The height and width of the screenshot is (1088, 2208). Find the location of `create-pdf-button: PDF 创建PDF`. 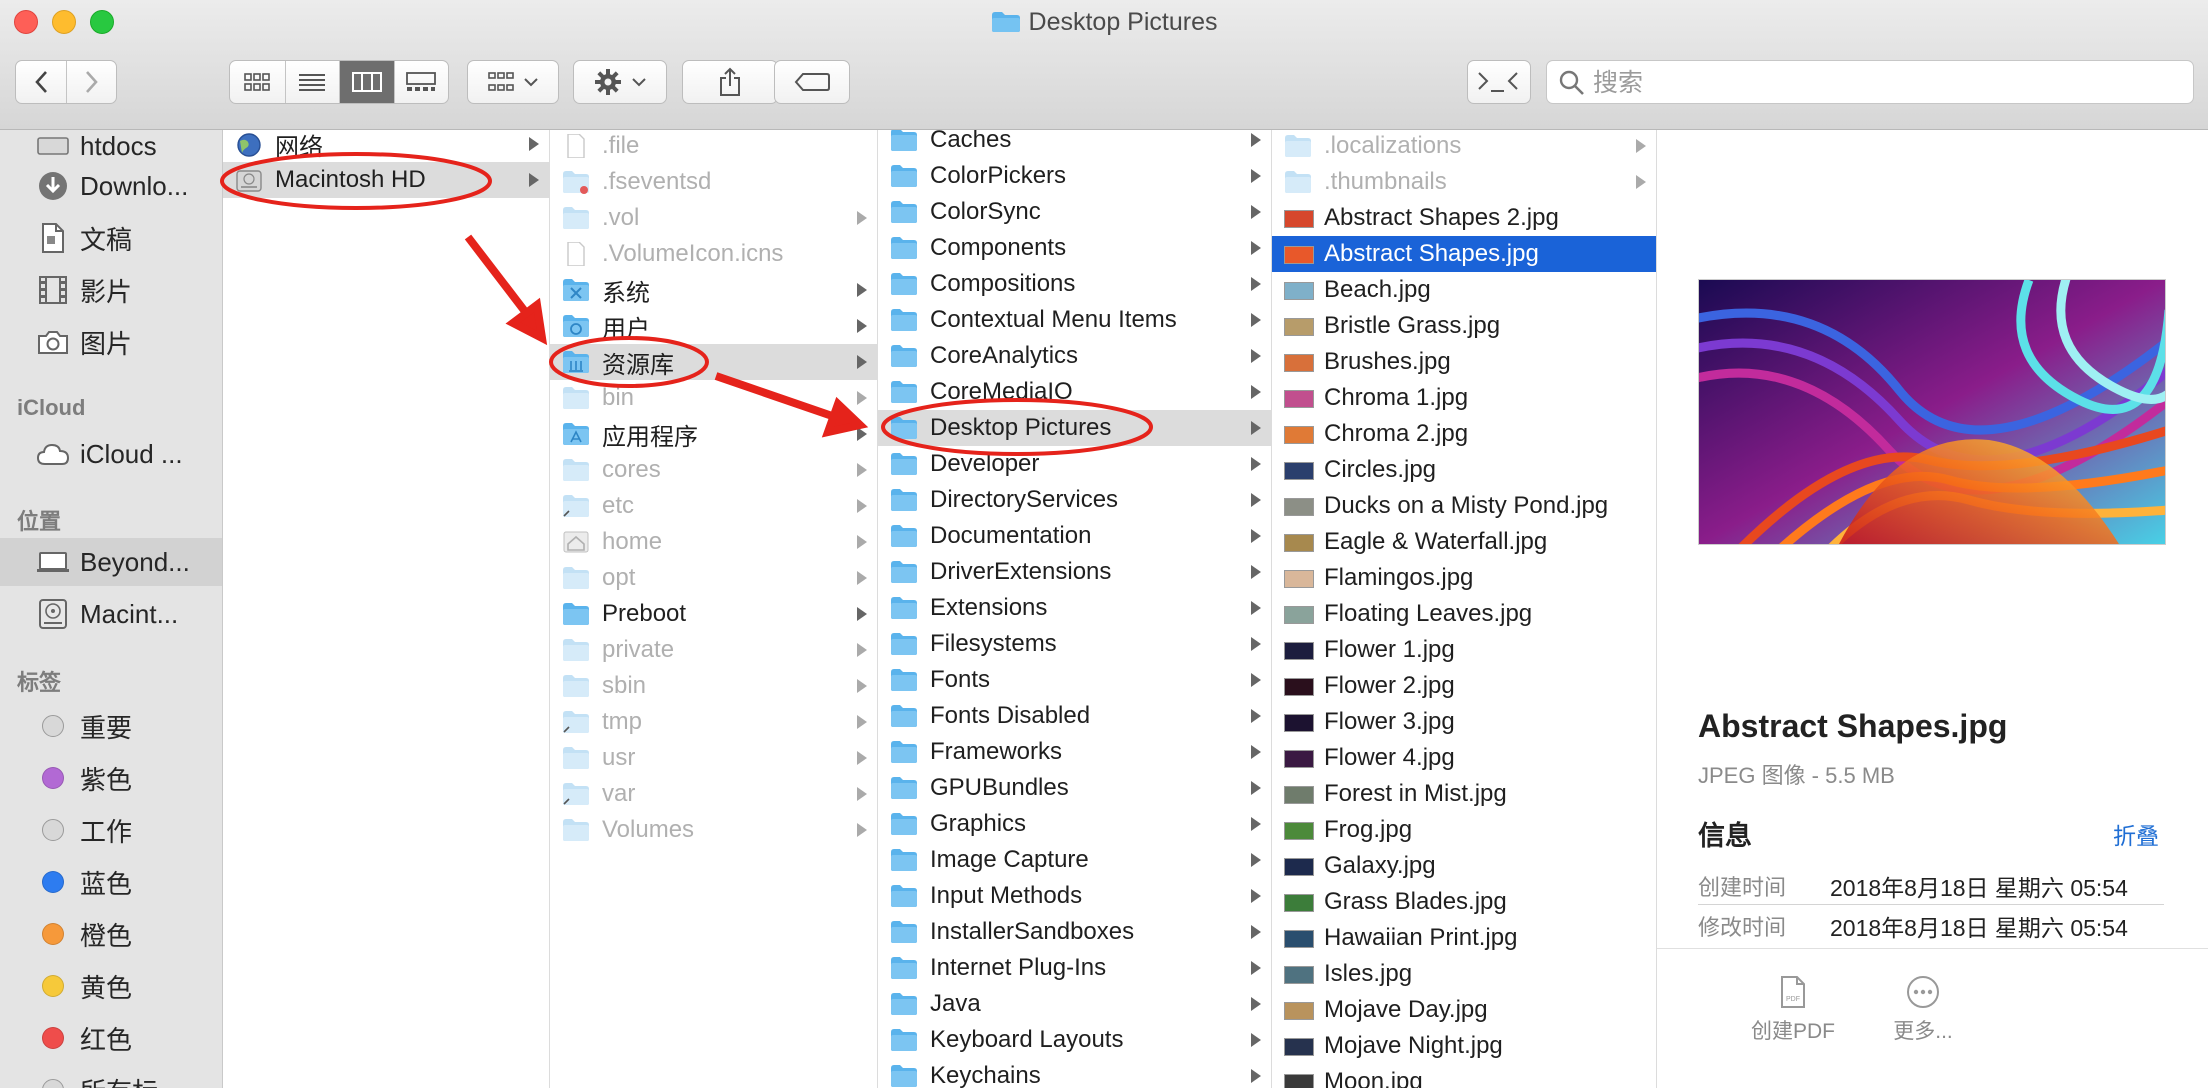

create-pdf-button: PDF 创建PDF is located at coordinates (1793, 1010).